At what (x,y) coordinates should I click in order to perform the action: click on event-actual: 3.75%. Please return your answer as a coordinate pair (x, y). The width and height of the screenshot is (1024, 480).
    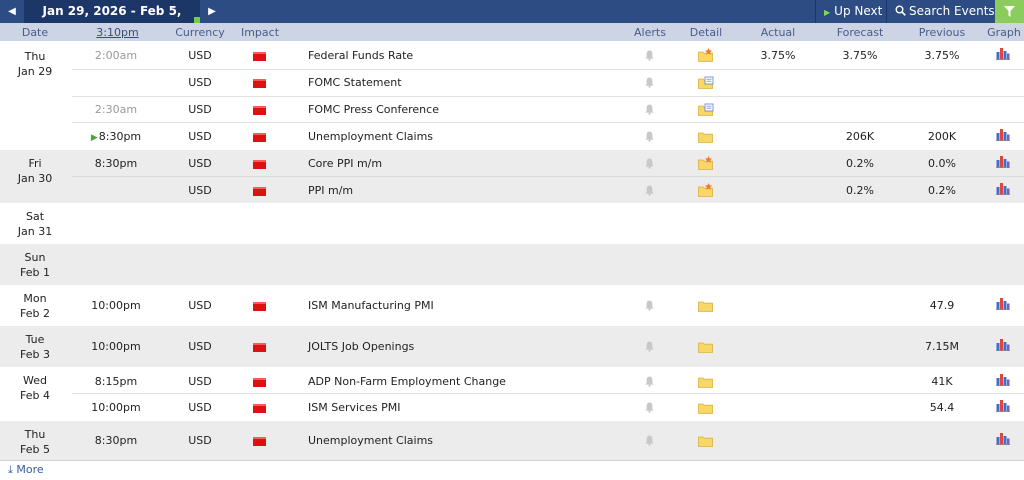
    Looking at the image, I should click on (778, 55).